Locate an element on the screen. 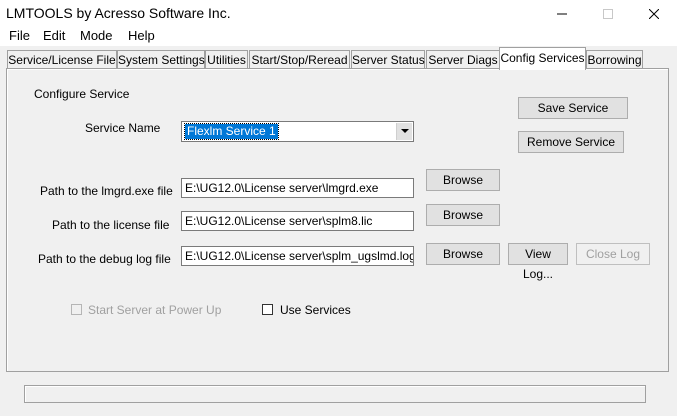  maximize-icon is located at coordinates (608, 14).